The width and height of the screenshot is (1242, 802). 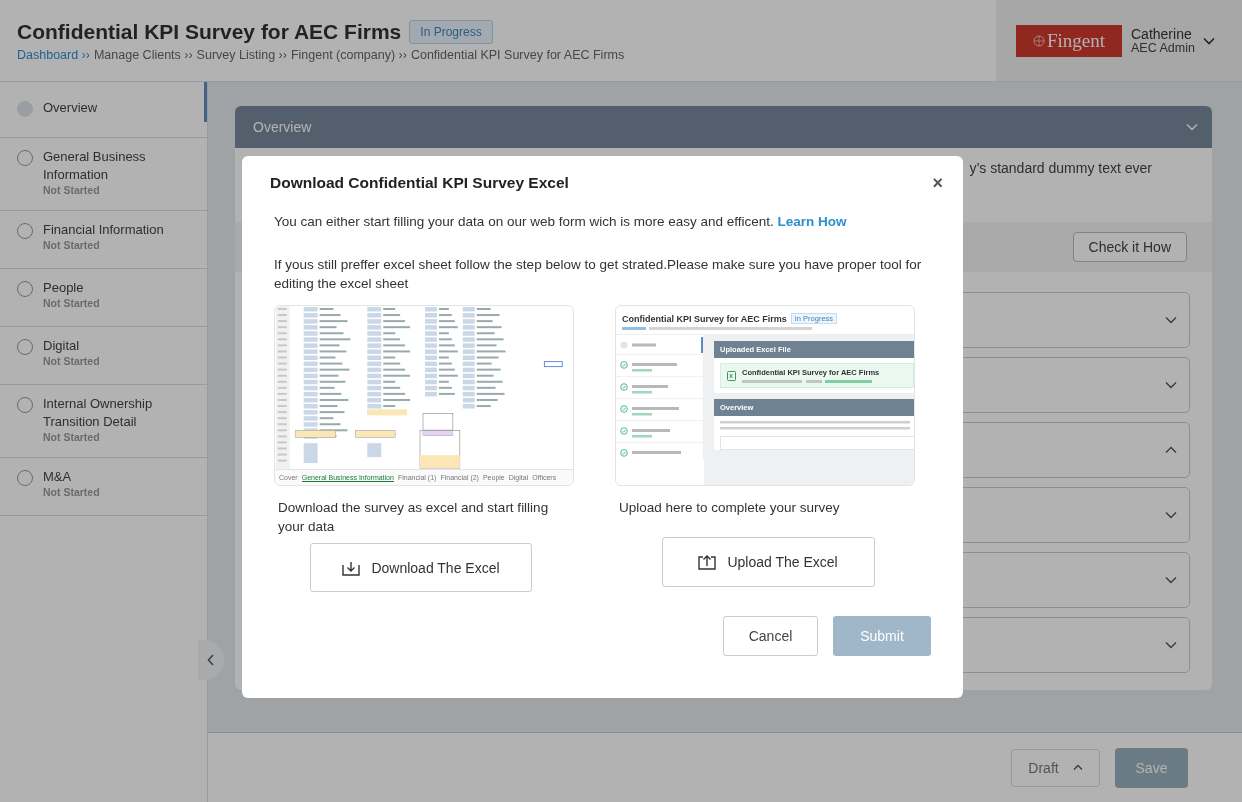 I want to click on sidebar-item: M&A Not Started, so click(x=103, y=487).